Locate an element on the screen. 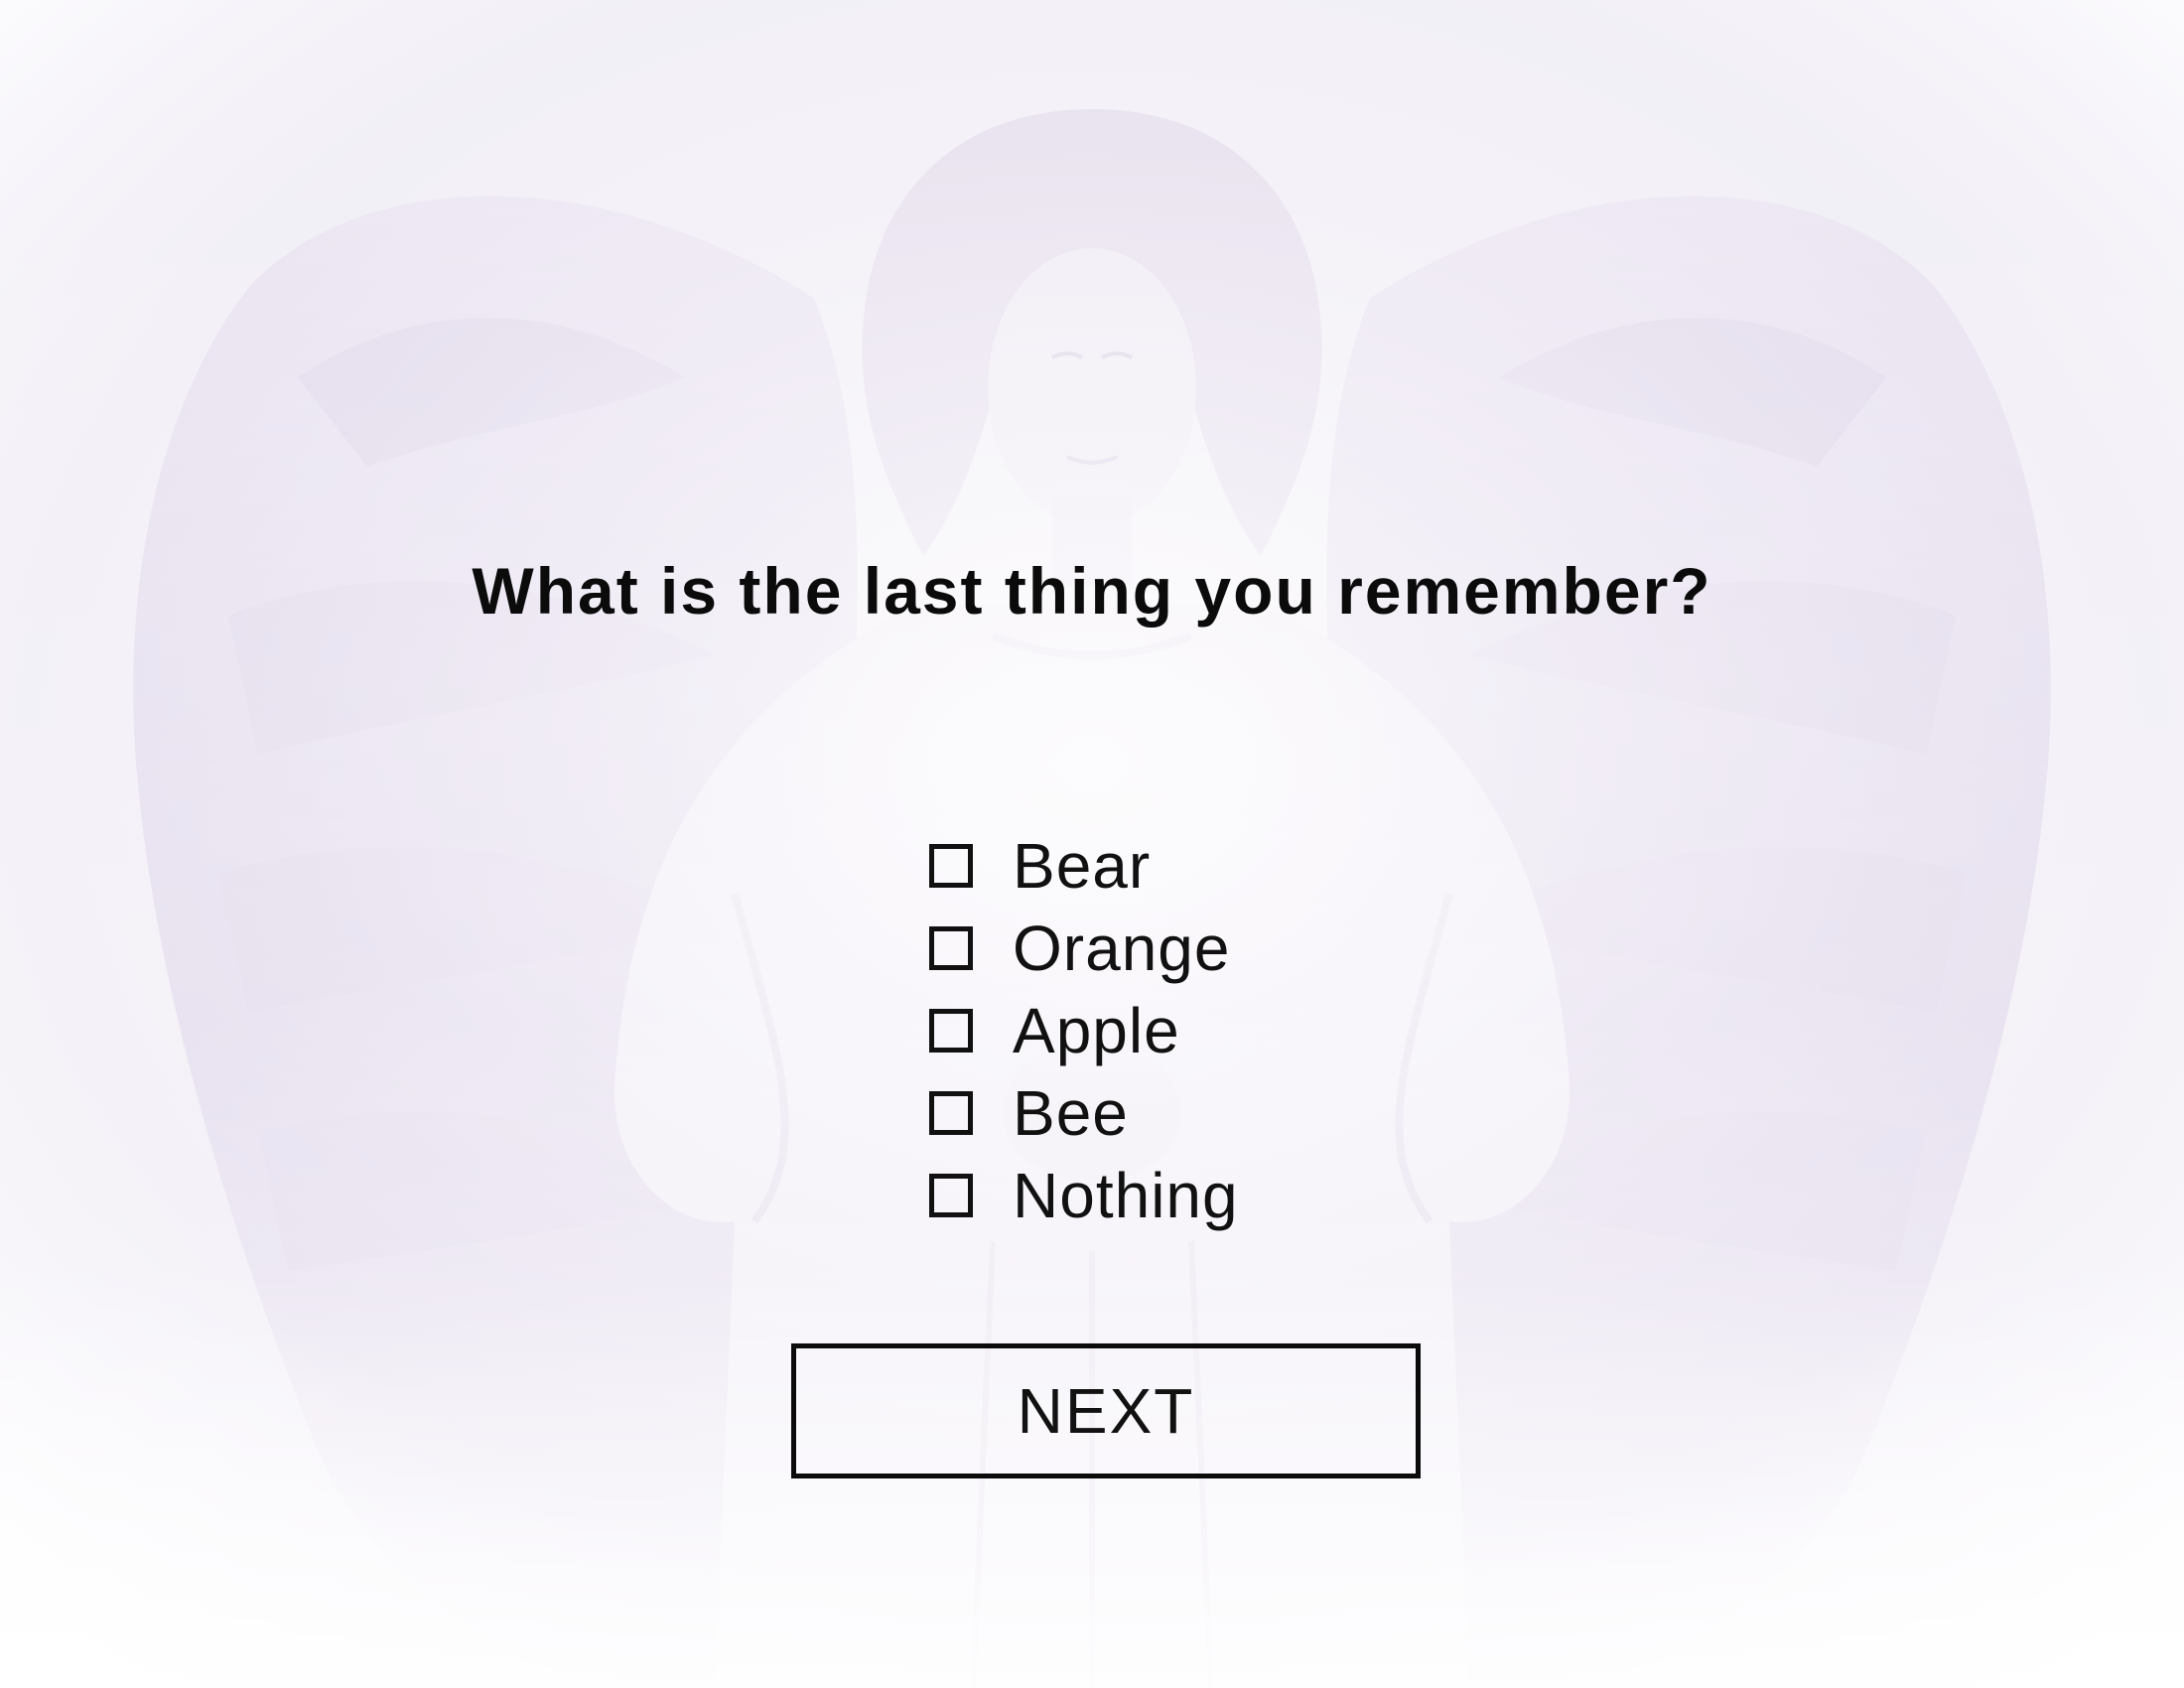  option-nothing: Nothing is located at coordinates (1084, 1195).